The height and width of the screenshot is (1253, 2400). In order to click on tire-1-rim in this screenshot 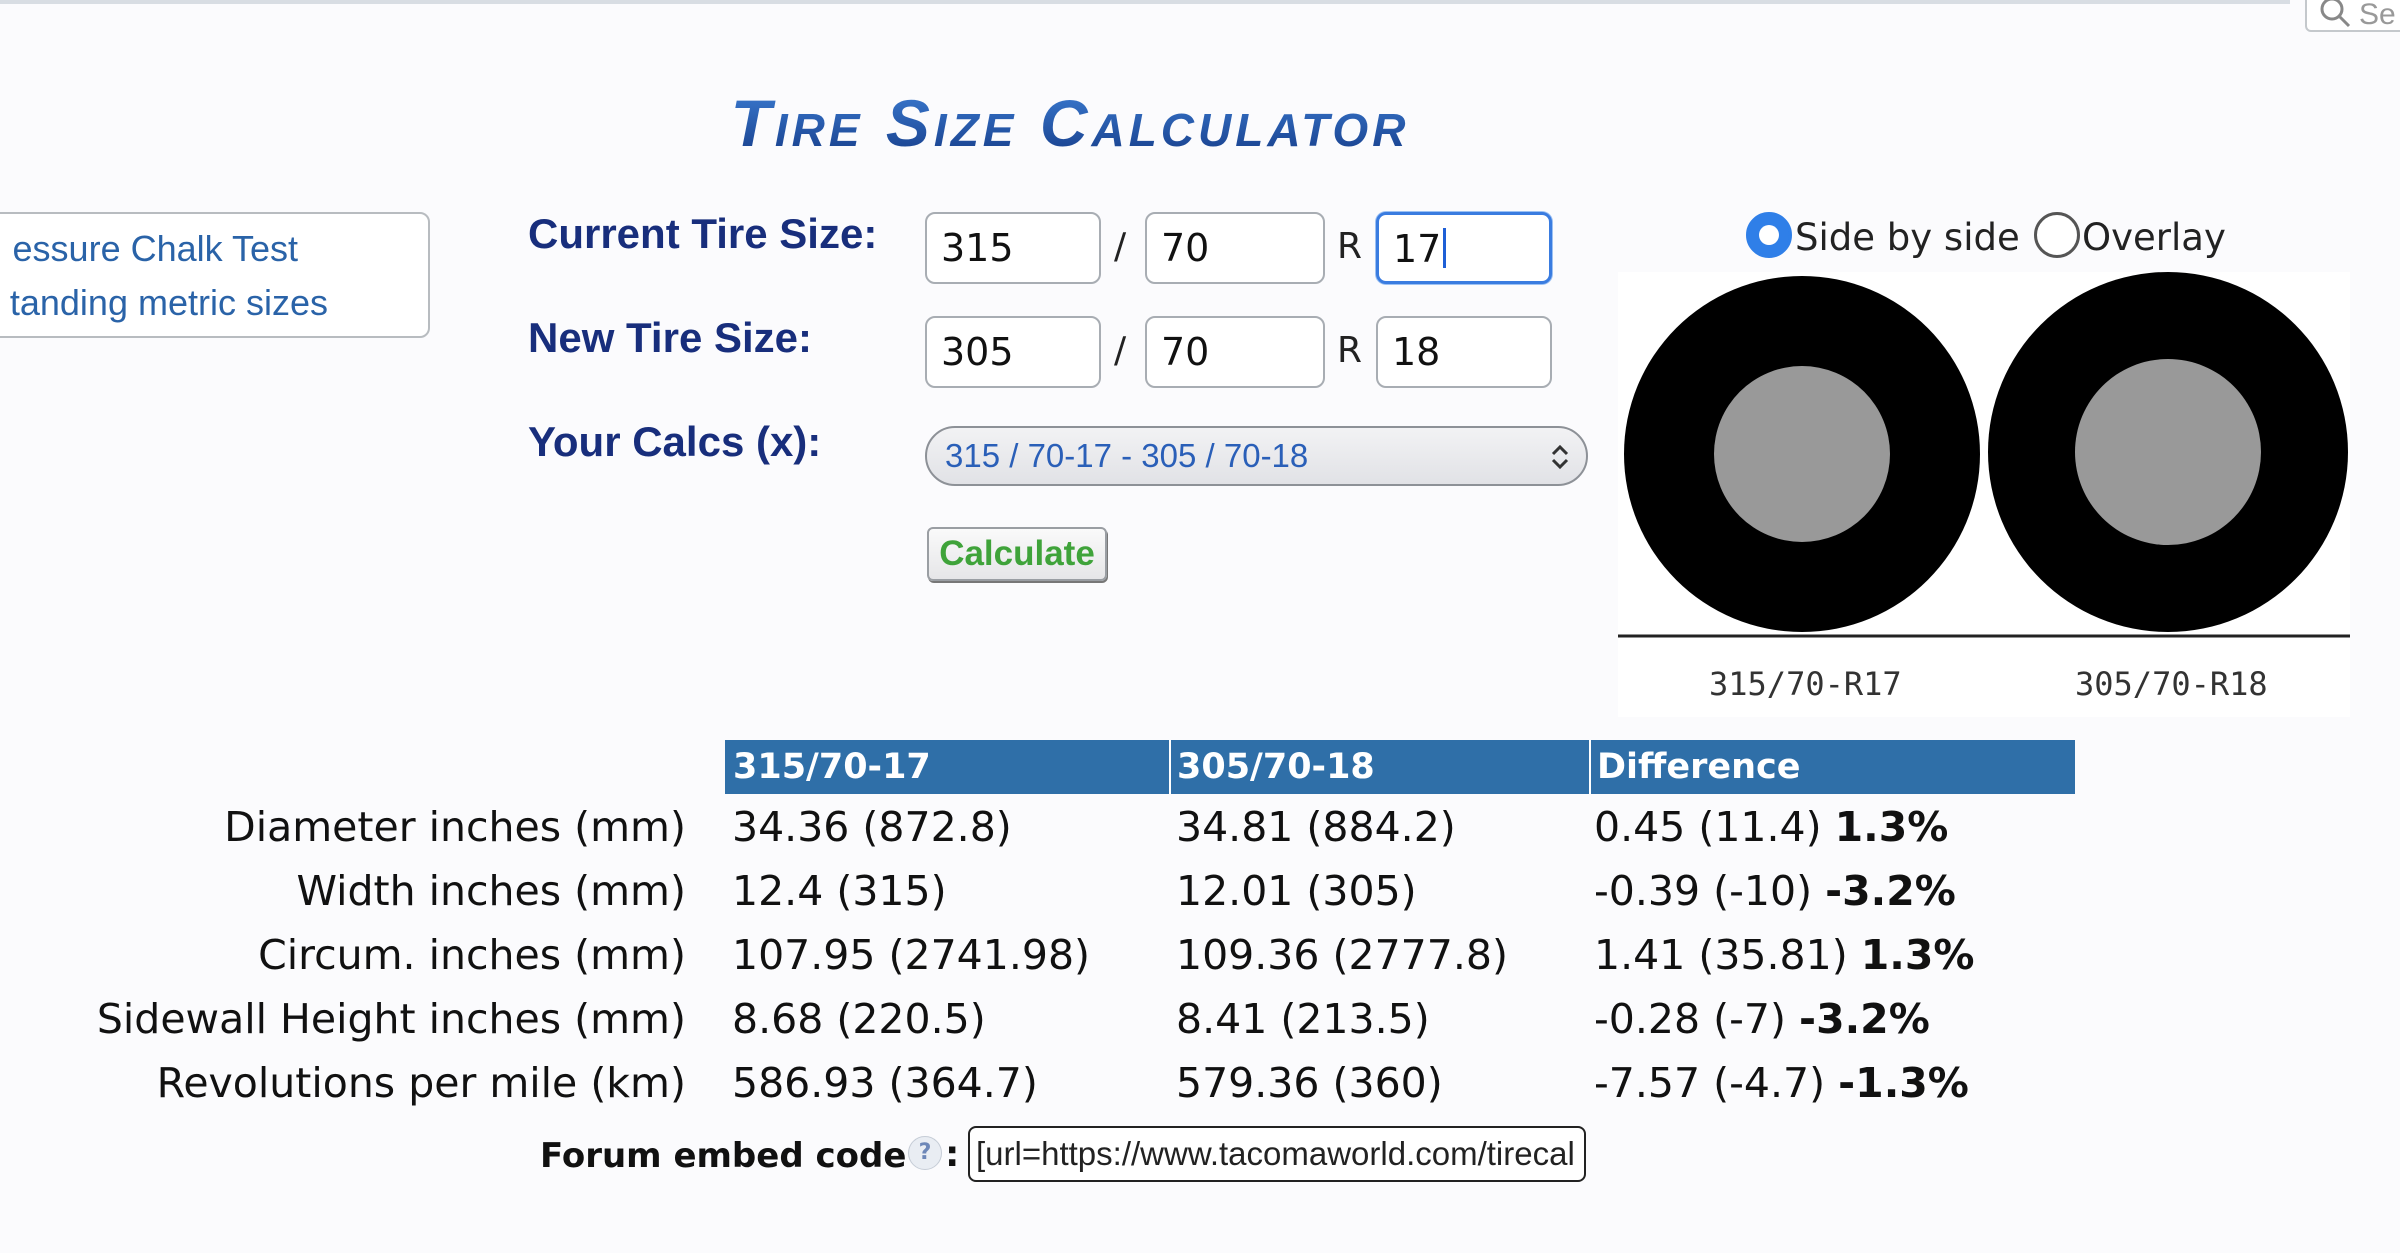, I will do `click(1802, 454)`.